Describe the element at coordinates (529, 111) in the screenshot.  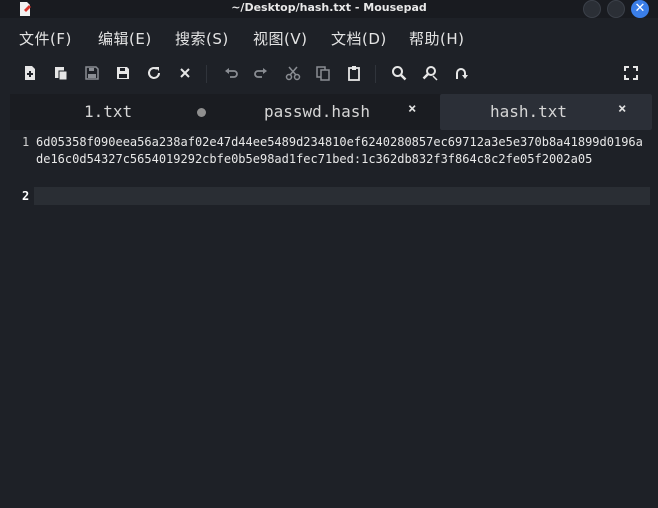
I see `tab-label: hash.txt` at that location.